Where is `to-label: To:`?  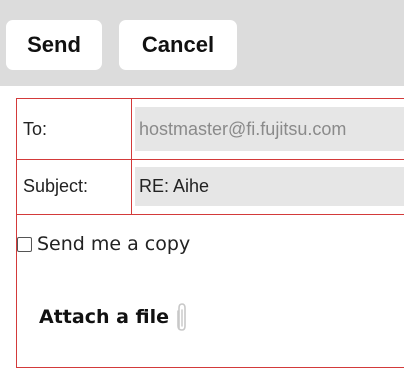 to-label: To: is located at coordinates (74, 129).